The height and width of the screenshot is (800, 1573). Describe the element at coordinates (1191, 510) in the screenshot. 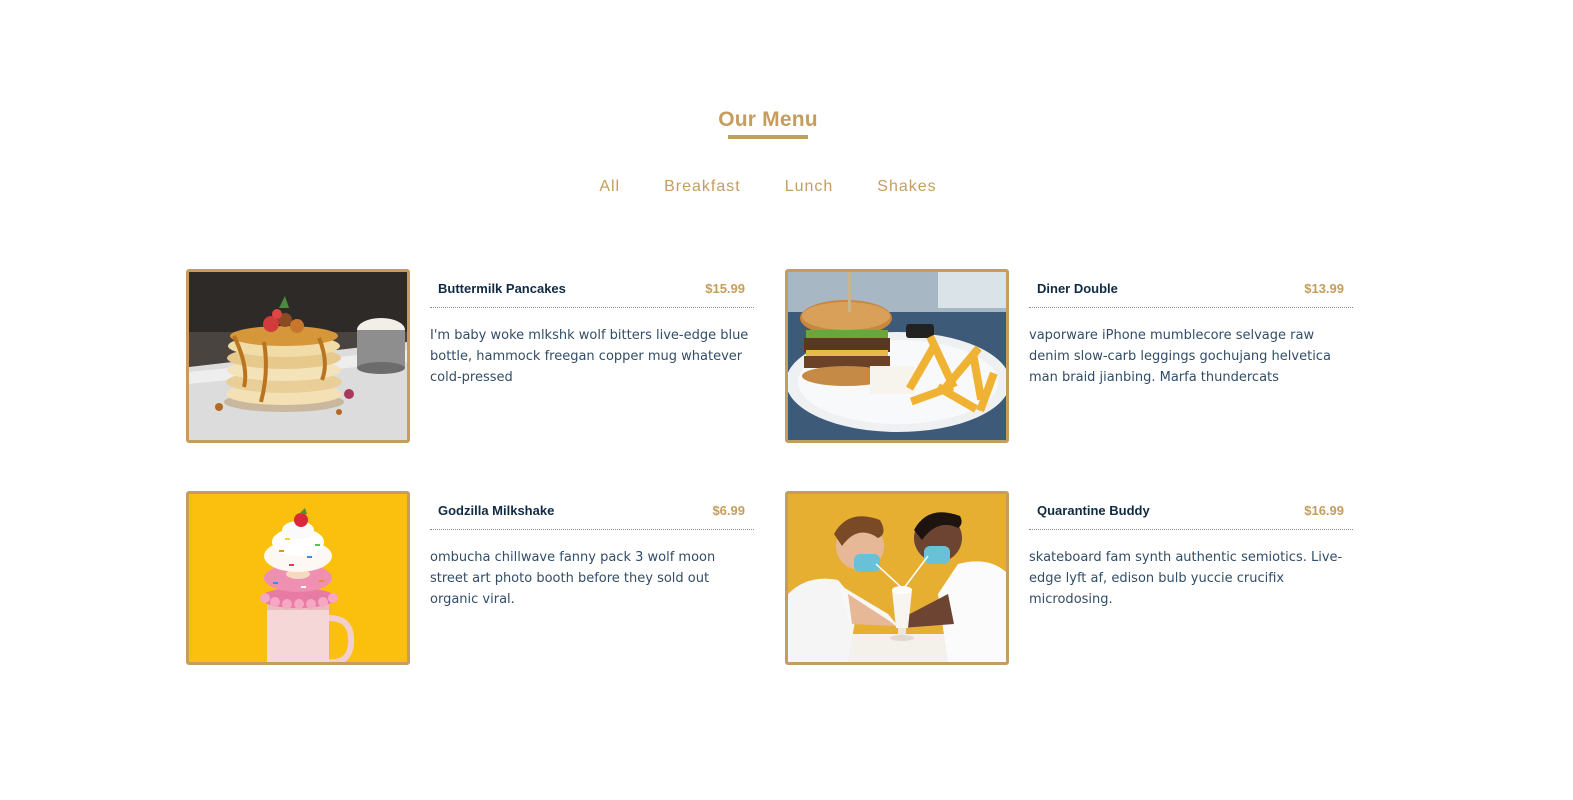

I see `menu-item-header: Quarantine Buddy $16.99` at that location.